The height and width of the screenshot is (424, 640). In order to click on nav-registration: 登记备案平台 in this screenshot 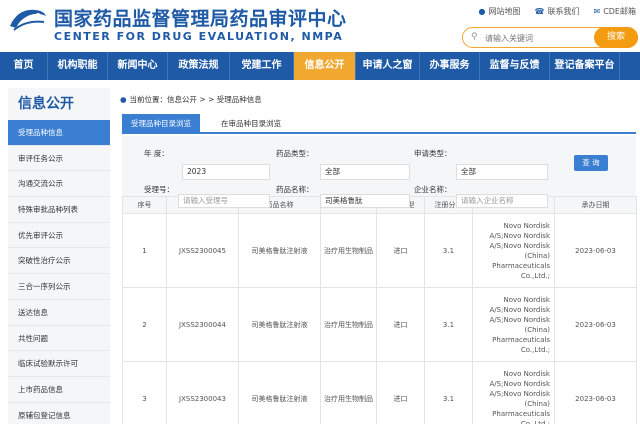, I will do `click(585, 66)`.